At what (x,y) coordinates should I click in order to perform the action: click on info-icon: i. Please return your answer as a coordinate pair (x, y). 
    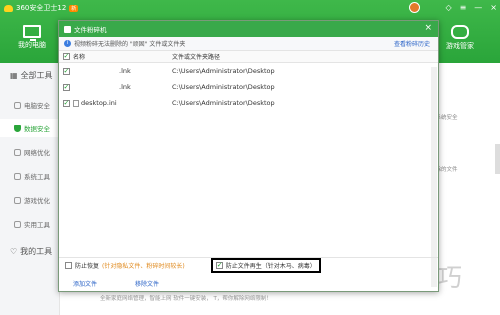
    Looking at the image, I should click on (67, 43).